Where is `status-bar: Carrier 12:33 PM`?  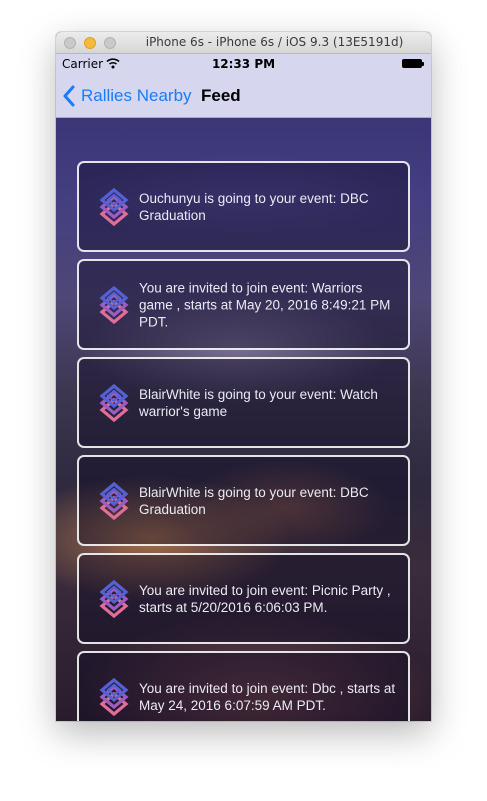 status-bar: Carrier 12:33 PM is located at coordinates (243, 64).